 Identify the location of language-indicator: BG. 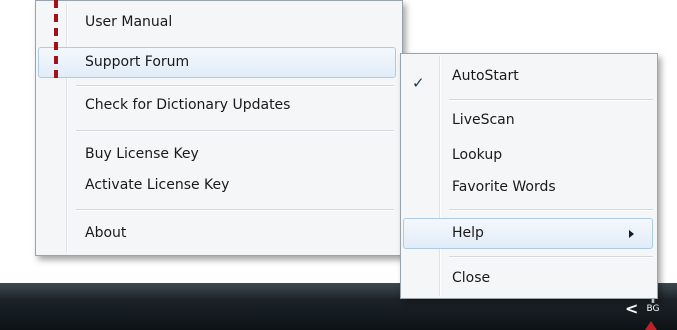
(653, 309).